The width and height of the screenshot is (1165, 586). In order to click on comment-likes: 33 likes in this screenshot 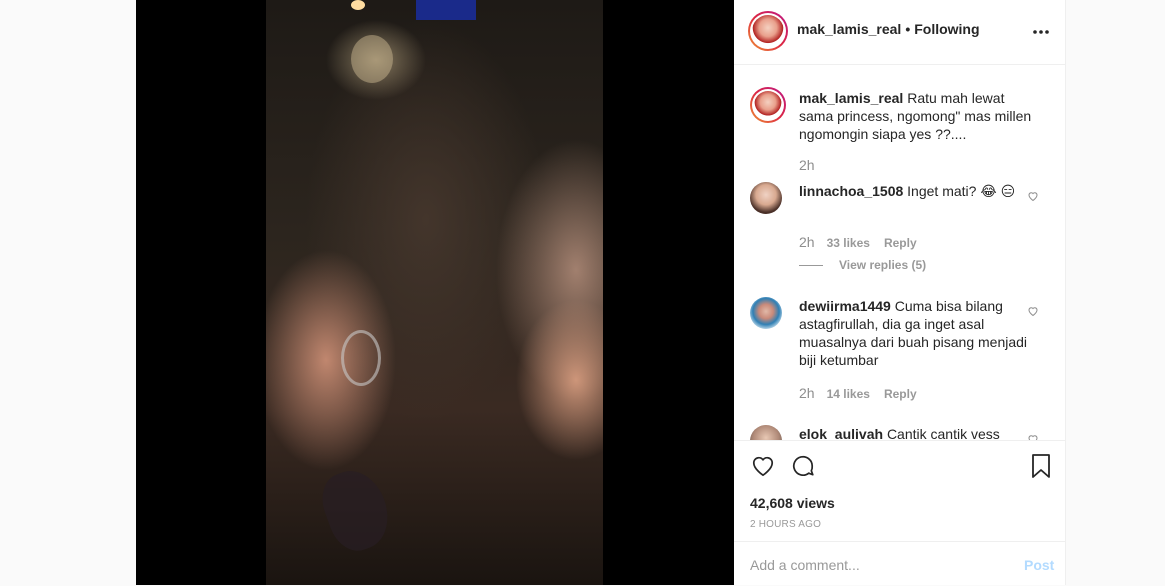, I will do `click(848, 243)`.